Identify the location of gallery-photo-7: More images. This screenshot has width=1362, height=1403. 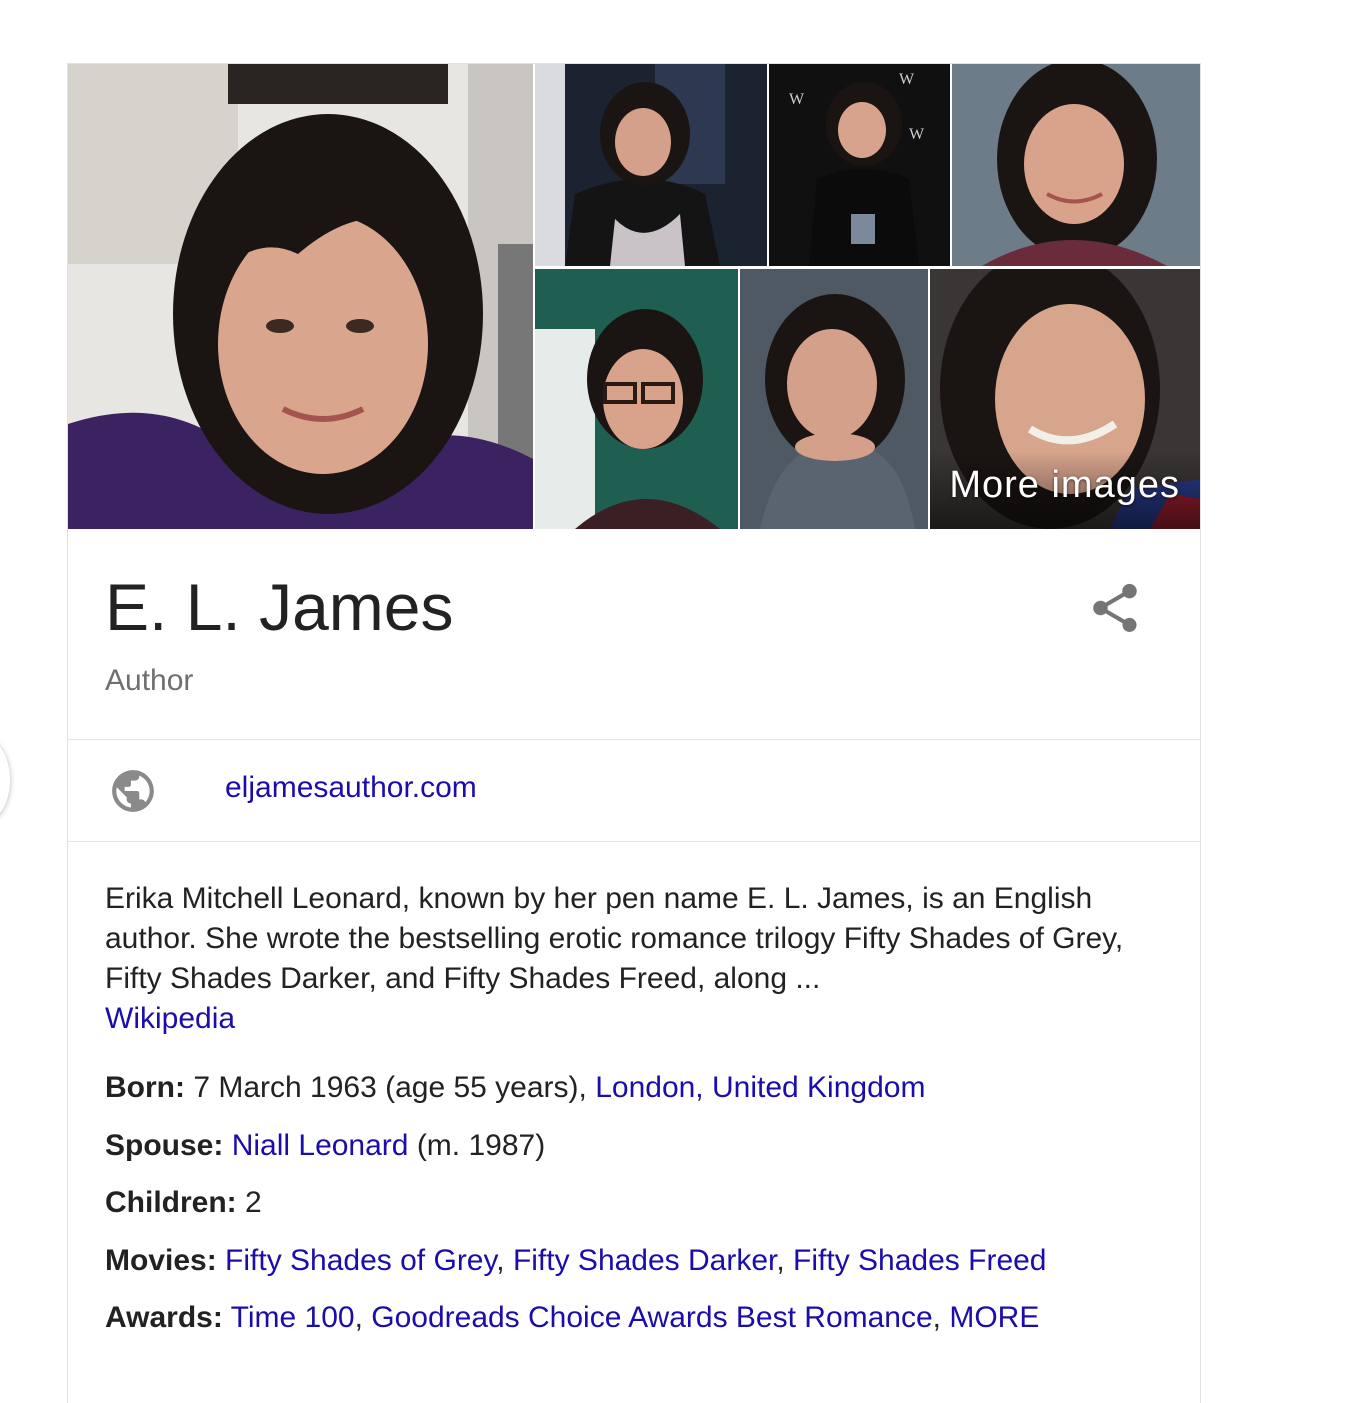
(1065, 399).